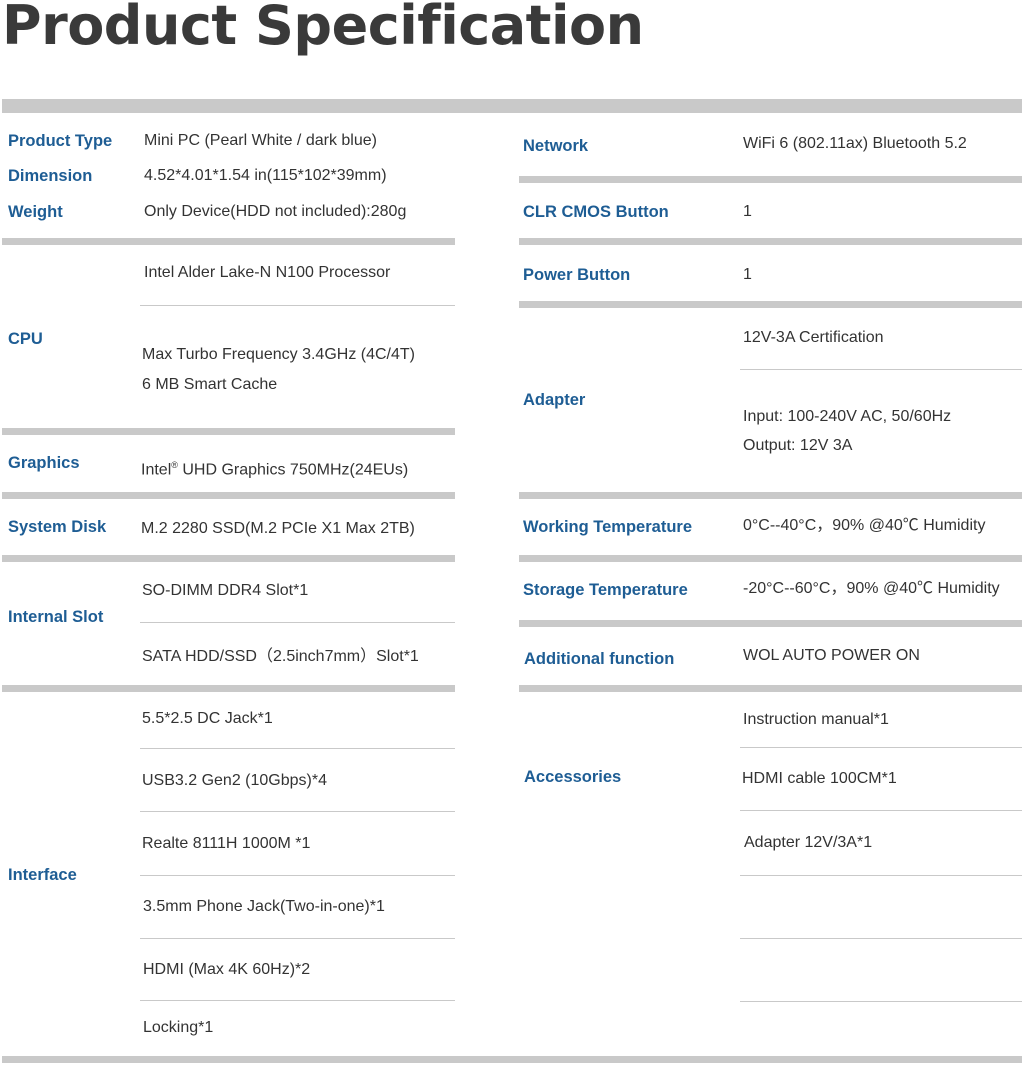 The height and width of the screenshot is (1066, 1024). Describe the element at coordinates (178, 1027) in the screenshot. I see `spec-value-interface-6: Locking*1` at that location.